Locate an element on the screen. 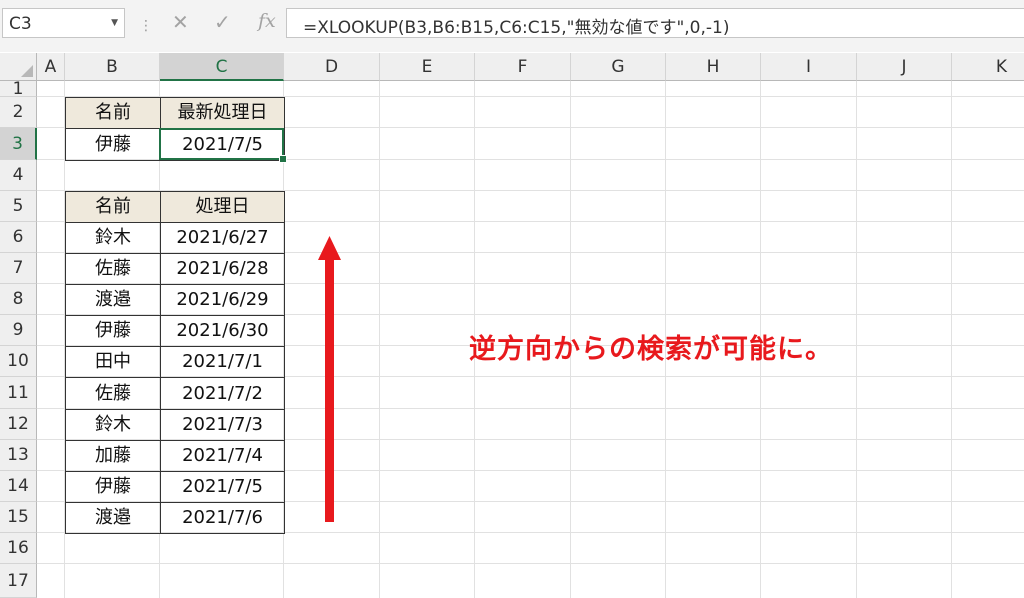  cell-b2: 名前 is located at coordinates (113, 113).